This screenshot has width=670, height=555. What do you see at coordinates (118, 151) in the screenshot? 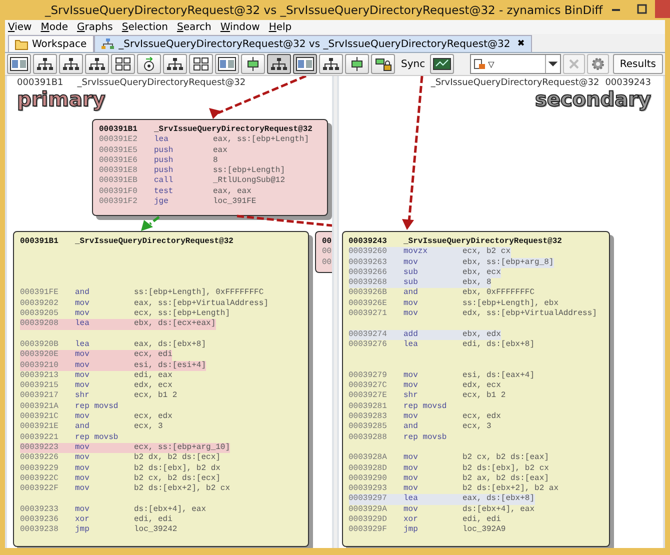
I see `instruction-address: 000391E5` at bounding box center [118, 151].